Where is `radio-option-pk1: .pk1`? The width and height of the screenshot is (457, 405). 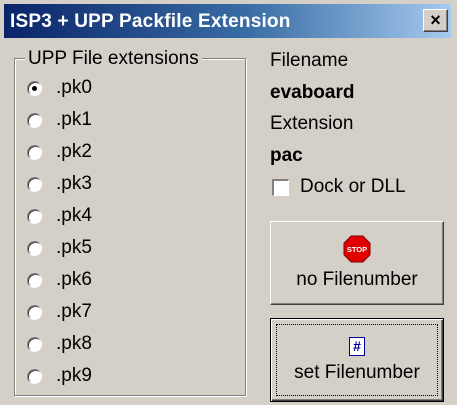 radio-option-pk1: .pk1 is located at coordinates (59, 120).